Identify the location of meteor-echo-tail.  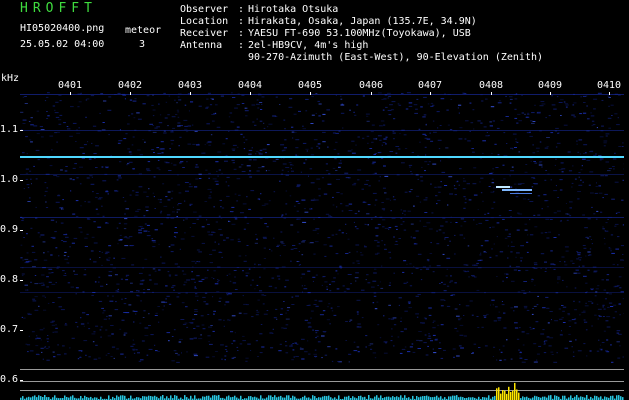
(517, 190).